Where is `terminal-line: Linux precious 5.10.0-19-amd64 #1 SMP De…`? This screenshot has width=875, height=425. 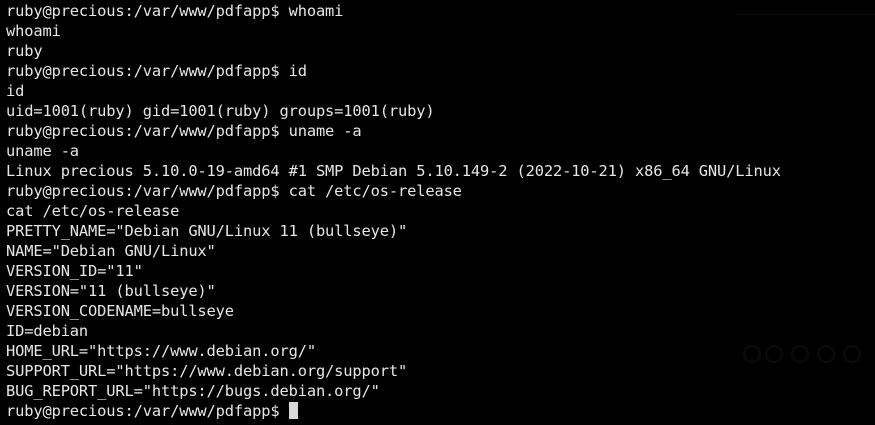 terminal-line: Linux precious 5.10.0-19-amd64 #1 SMP De… is located at coordinates (393, 171).